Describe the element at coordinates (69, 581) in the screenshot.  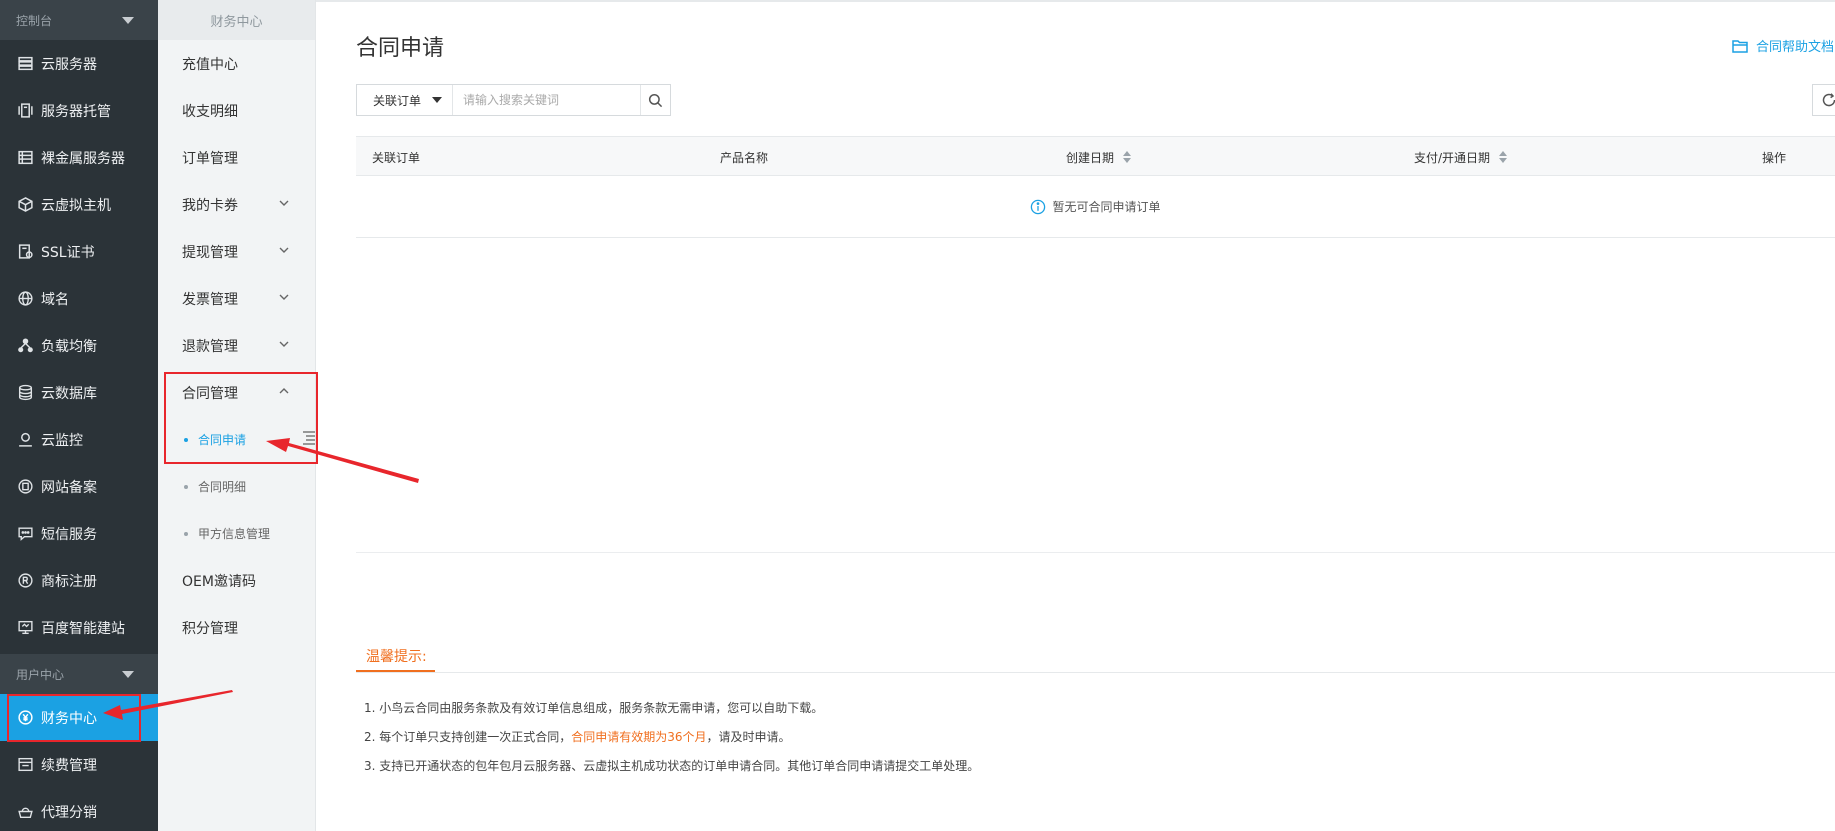
I see `sidebar-item-label: 商标注册` at that location.